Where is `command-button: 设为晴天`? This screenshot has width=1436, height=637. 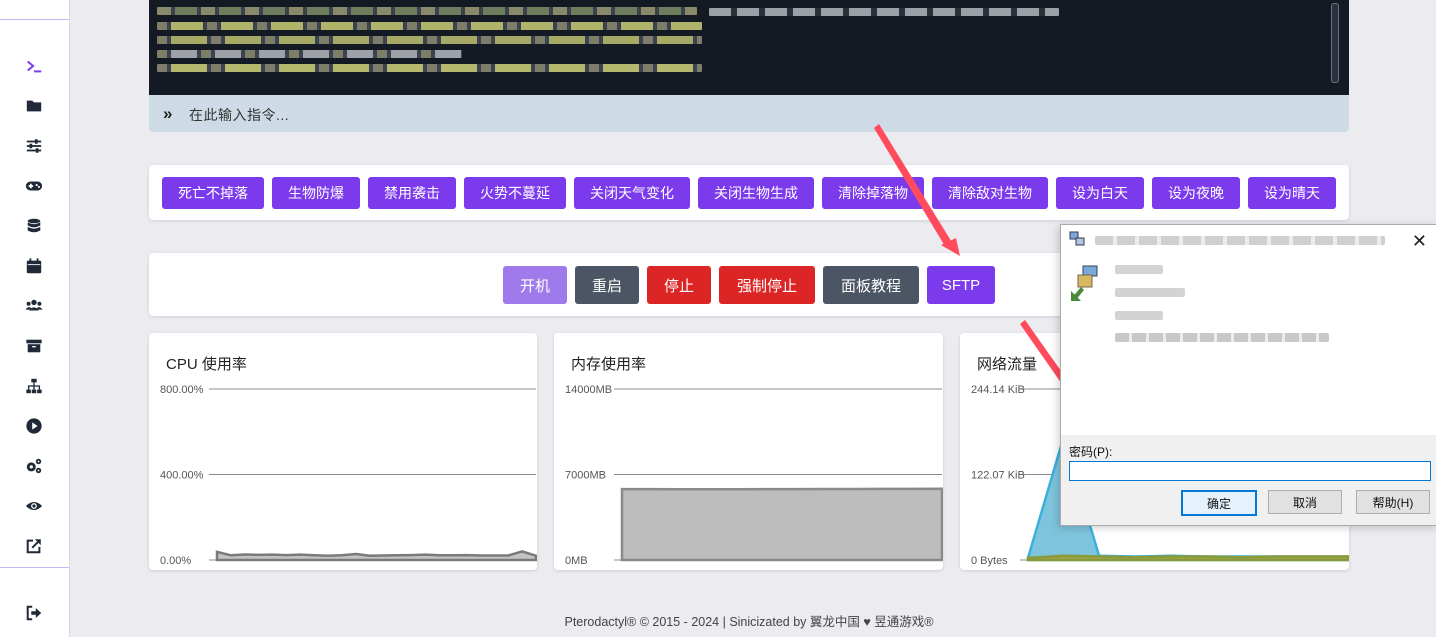
command-button: 设为晴天 is located at coordinates (1292, 193).